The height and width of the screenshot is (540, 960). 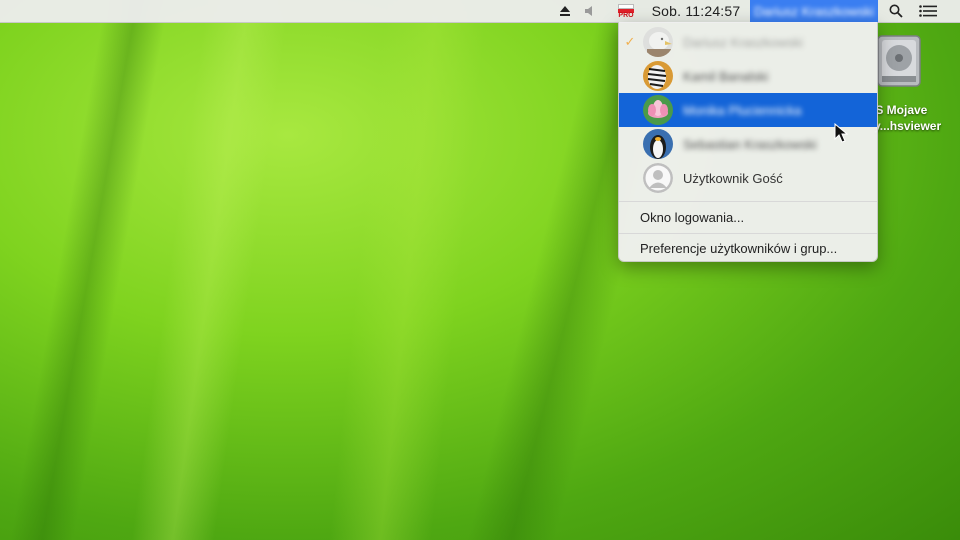 I want to click on notification-center-icon, so click(x=928, y=11).